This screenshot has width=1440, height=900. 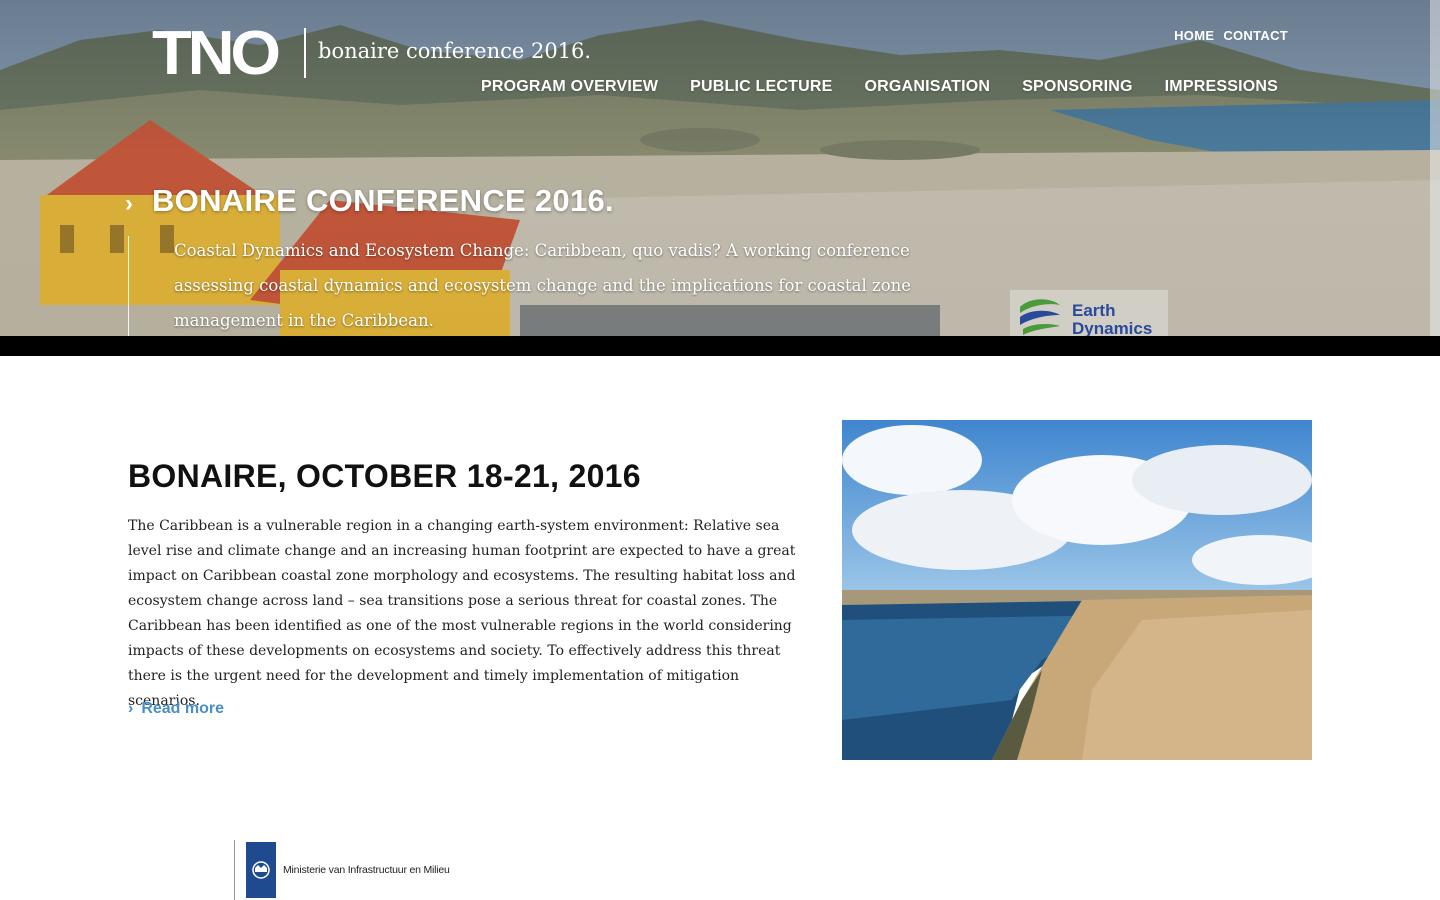 What do you see at coordinates (261, 870) in the screenshot?
I see `crown-emblem-icon` at bounding box center [261, 870].